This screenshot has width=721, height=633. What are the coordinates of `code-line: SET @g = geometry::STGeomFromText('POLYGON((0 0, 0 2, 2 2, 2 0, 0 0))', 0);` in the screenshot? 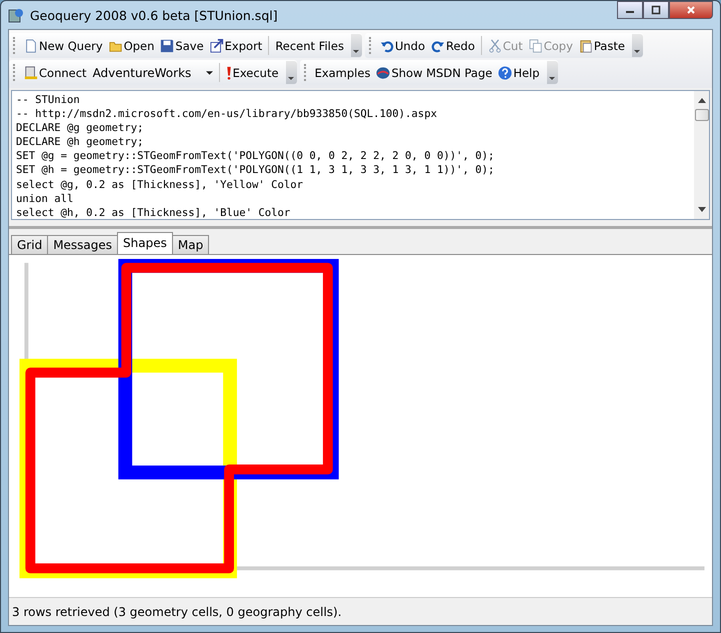 It's located at (256, 156).